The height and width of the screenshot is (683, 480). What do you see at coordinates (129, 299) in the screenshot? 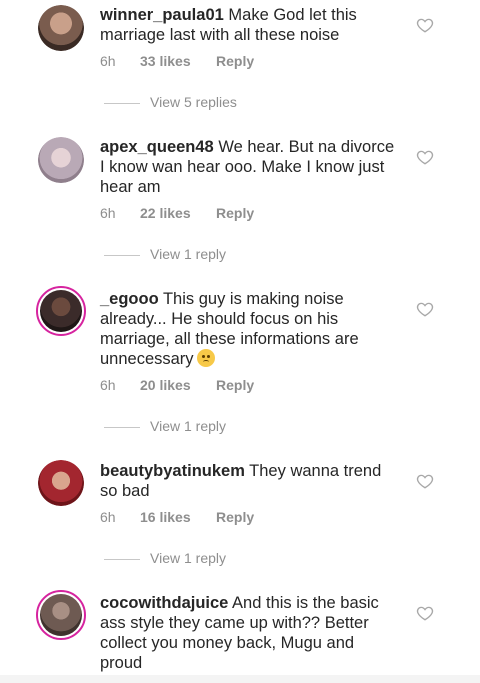
I see `comment-username: _egooo` at bounding box center [129, 299].